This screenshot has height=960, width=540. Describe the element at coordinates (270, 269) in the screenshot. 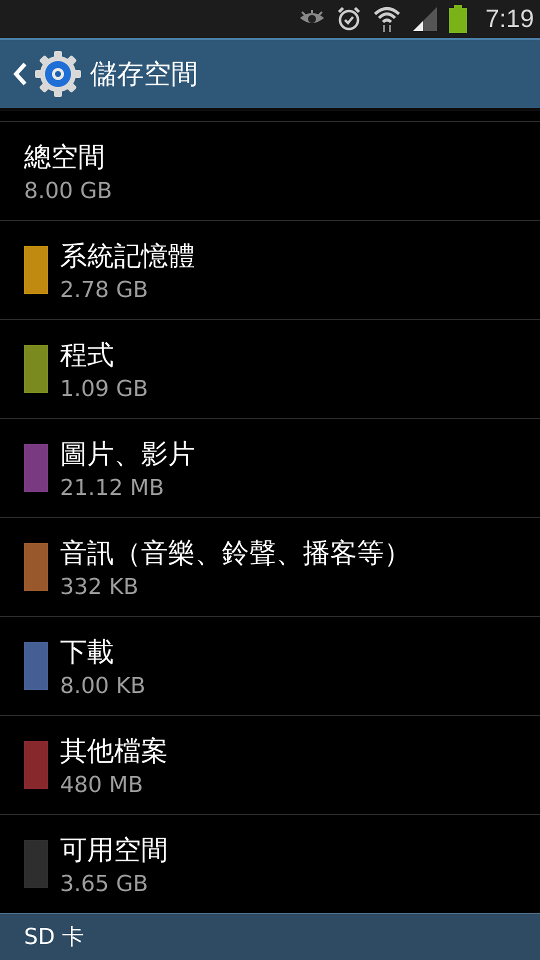

I see `storage-row: 系統記憶體 2.78 GB` at that location.